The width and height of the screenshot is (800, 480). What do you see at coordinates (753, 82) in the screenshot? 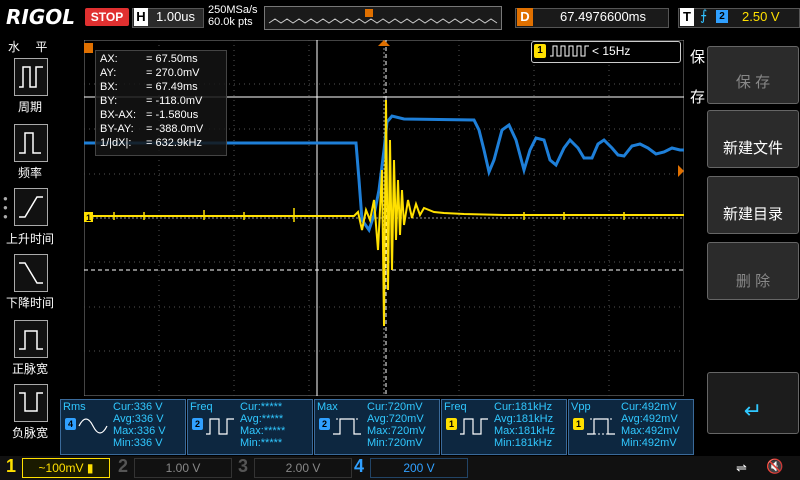
I see `save-button-label: 保 存` at bounding box center [753, 82].